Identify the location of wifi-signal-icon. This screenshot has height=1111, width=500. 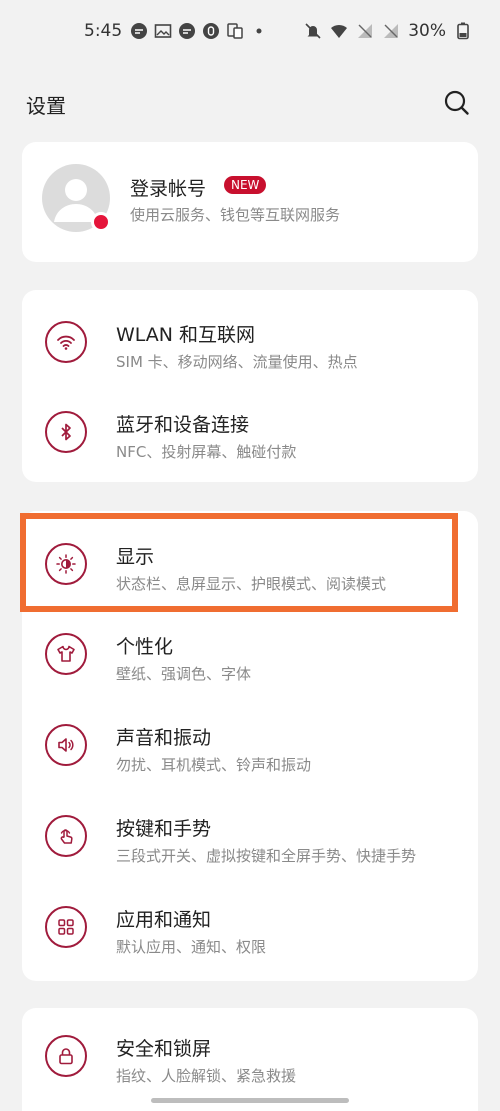
(339, 31).